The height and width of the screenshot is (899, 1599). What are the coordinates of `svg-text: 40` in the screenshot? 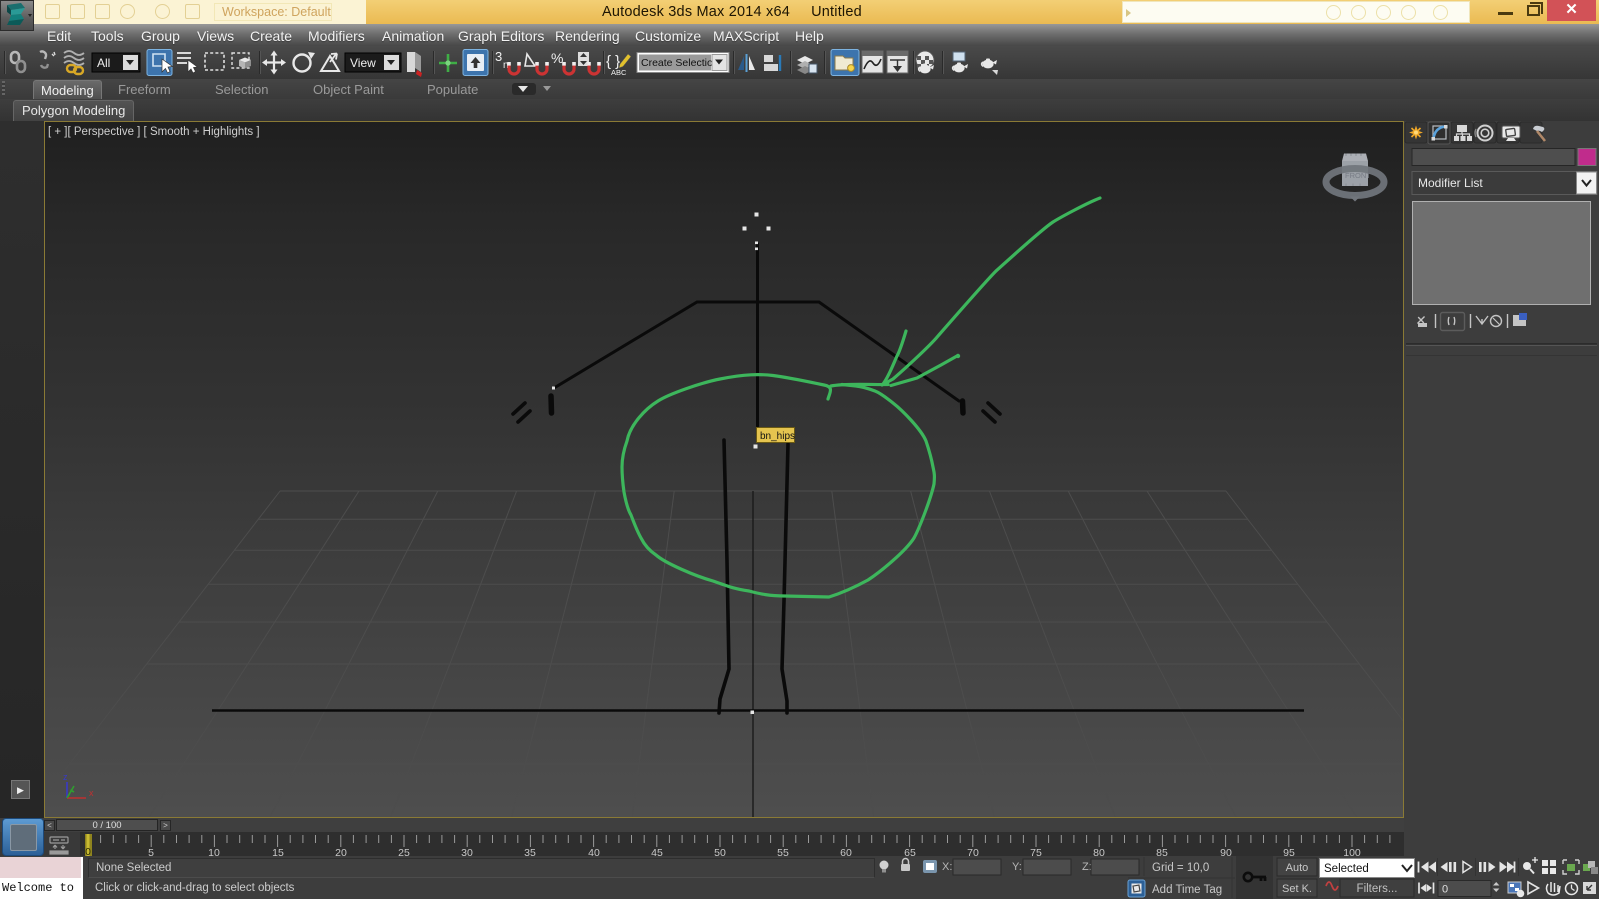 It's located at (594, 851).